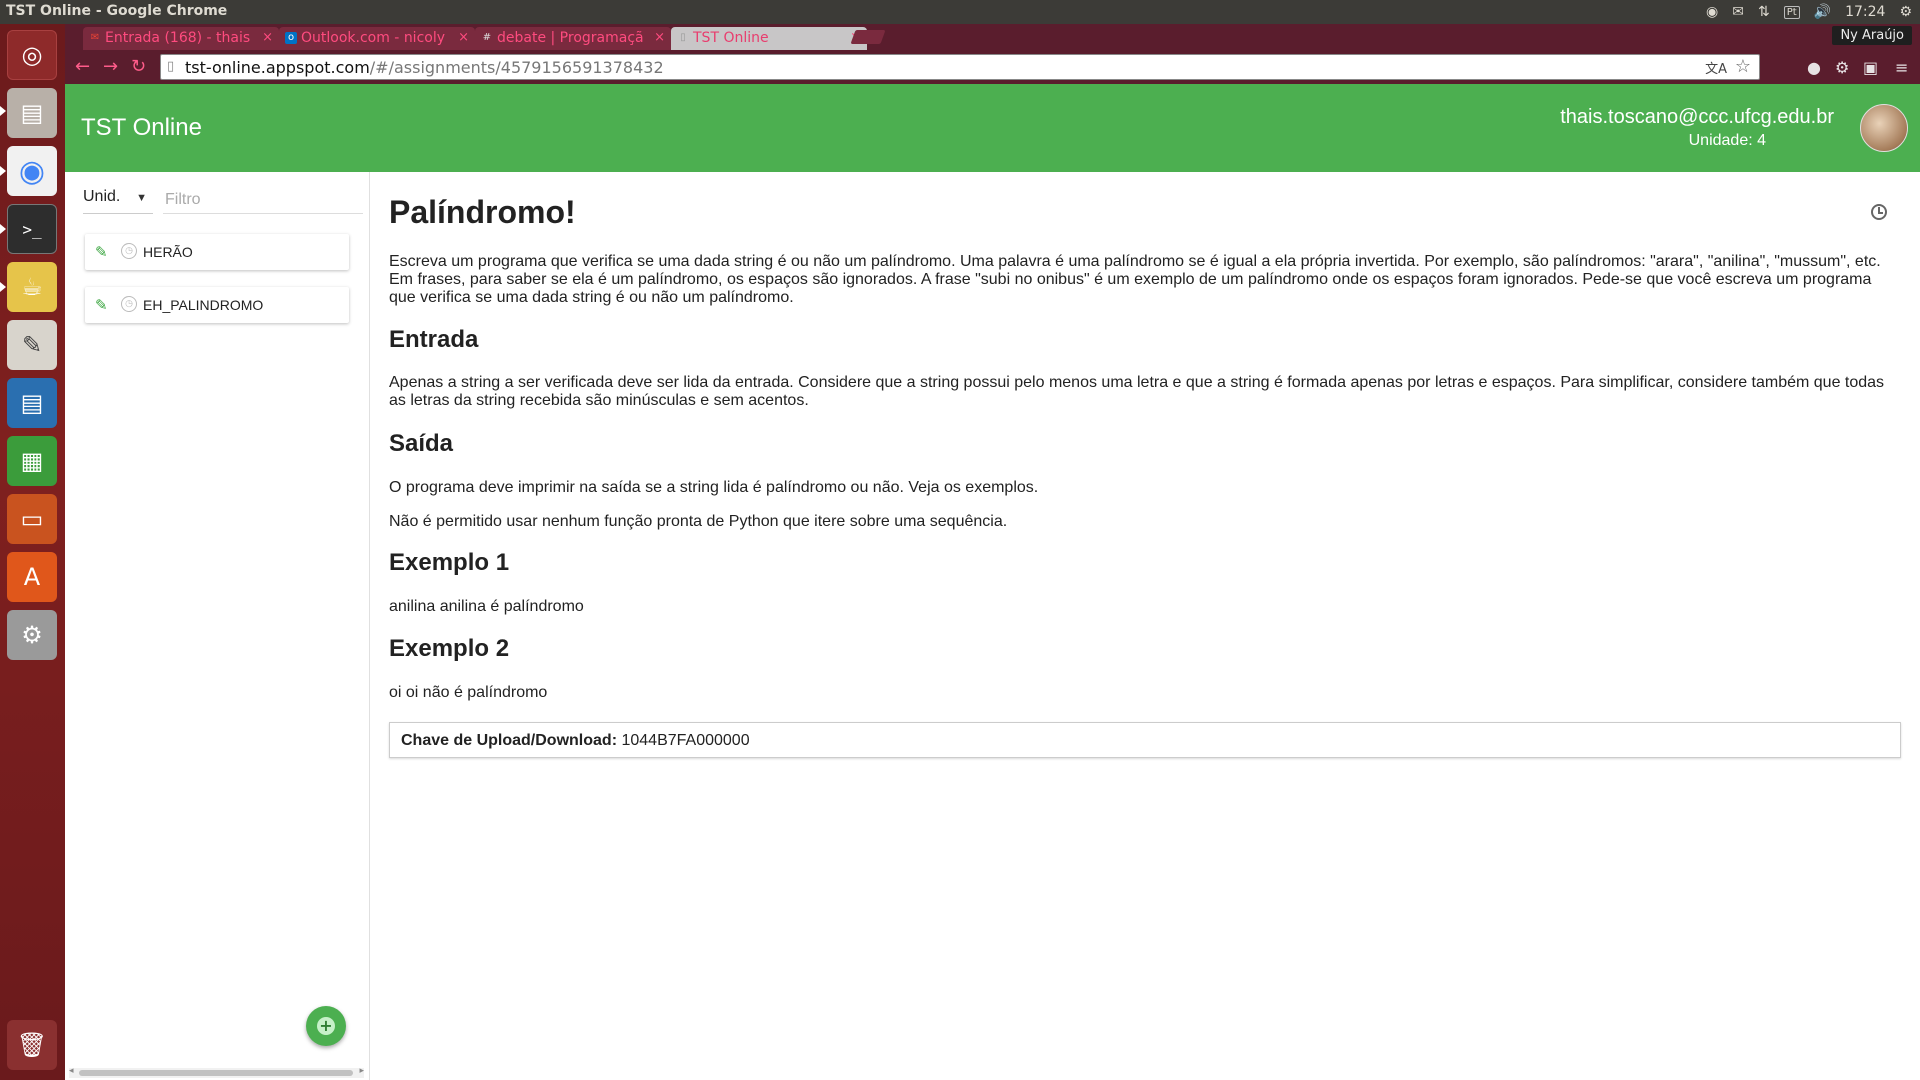  What do you see at coordinates (868, 37) in the screenshot?
I see `new-tab-button` at bounding box center [868, 37].